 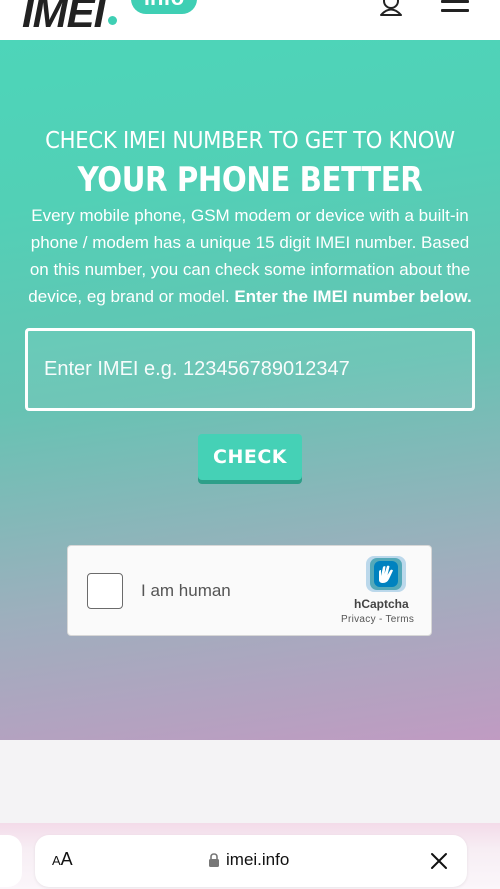 What do you see at coordinates (381, 604) in the screenshot?
I see `hcaptcha-brand: hCaptcha` at bounding box center [381, 604].